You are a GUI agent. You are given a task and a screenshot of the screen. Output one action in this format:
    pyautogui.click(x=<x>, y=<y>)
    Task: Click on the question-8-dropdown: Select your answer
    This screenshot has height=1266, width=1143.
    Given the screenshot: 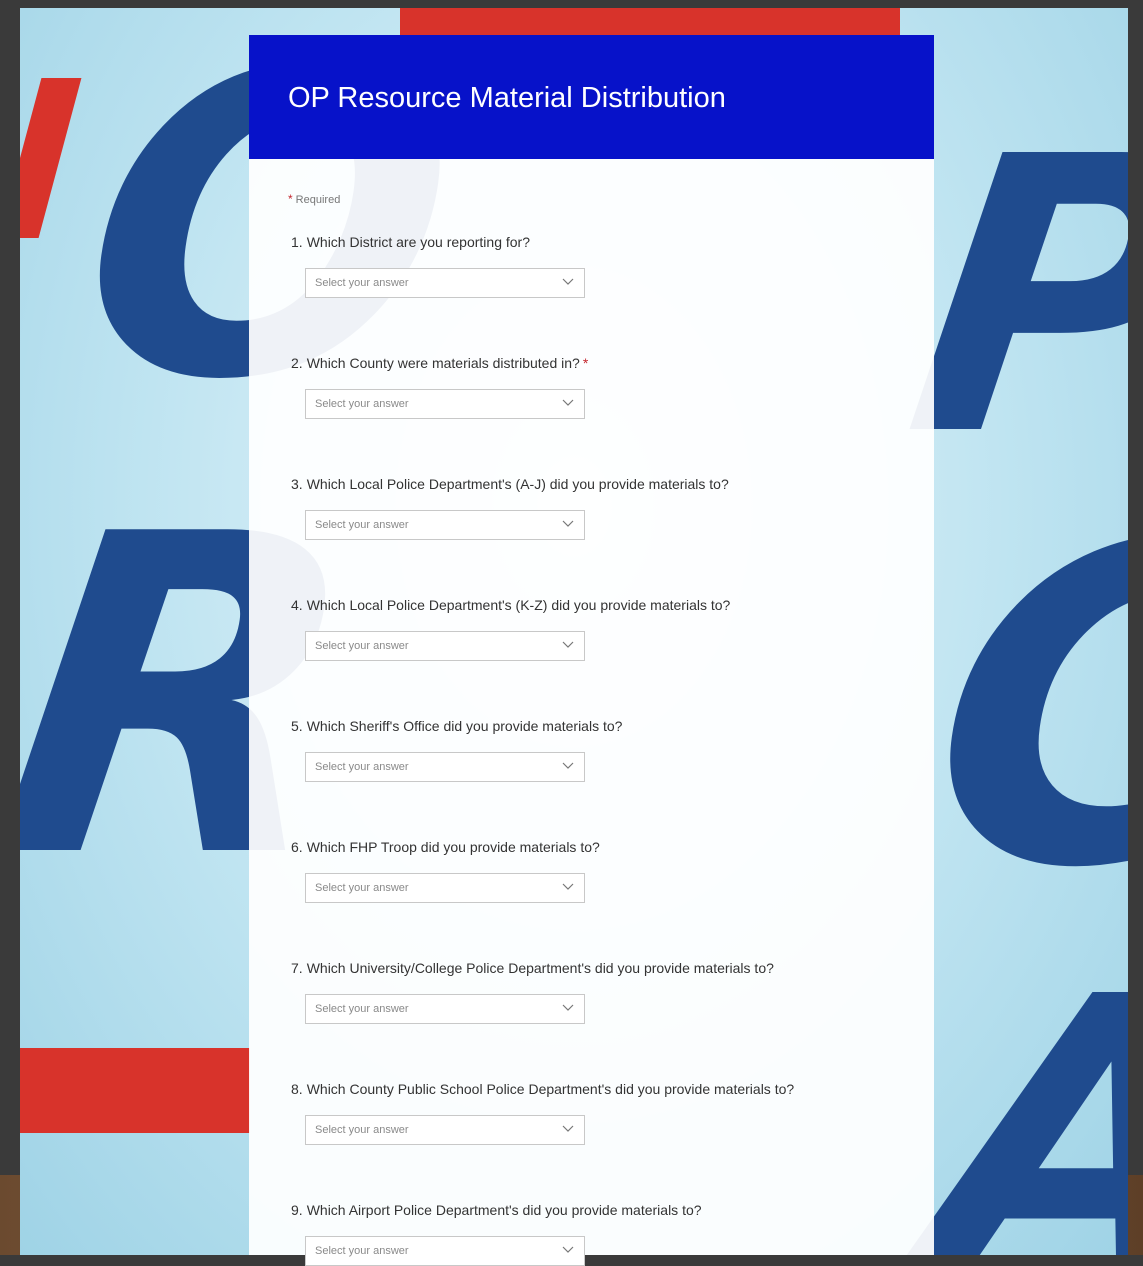 What is the action you would take?
    pyautogui.click(x=445, y=1130)
    